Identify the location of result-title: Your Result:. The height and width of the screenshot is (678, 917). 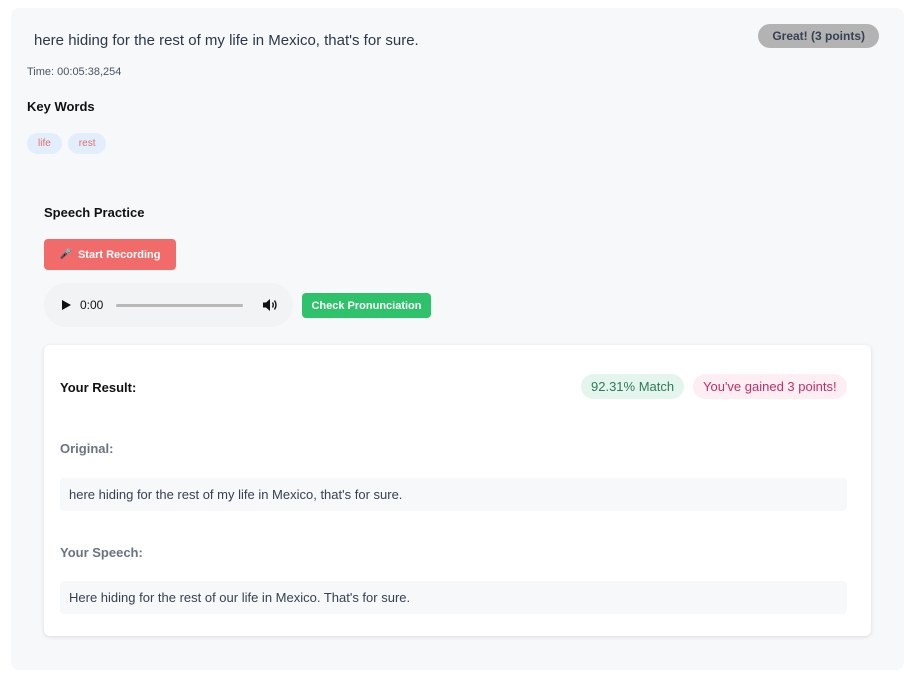
(98, 387).